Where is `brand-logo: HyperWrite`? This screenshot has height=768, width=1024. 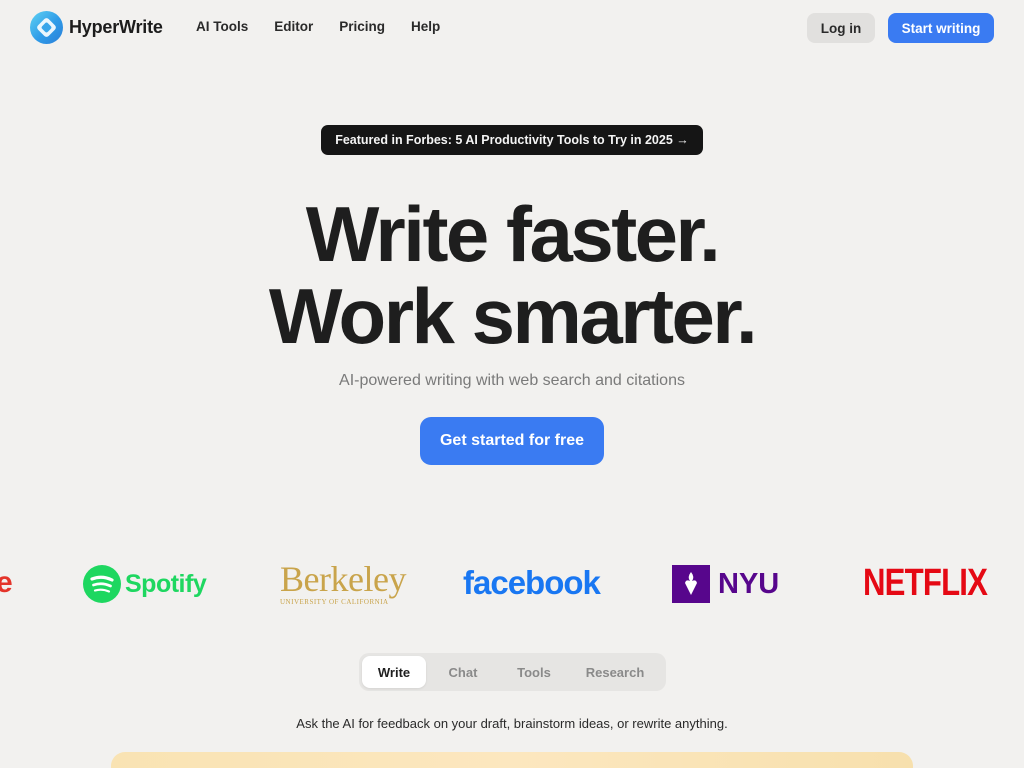 brand-logo: HyperWrite is located at coordinates (96, 27).